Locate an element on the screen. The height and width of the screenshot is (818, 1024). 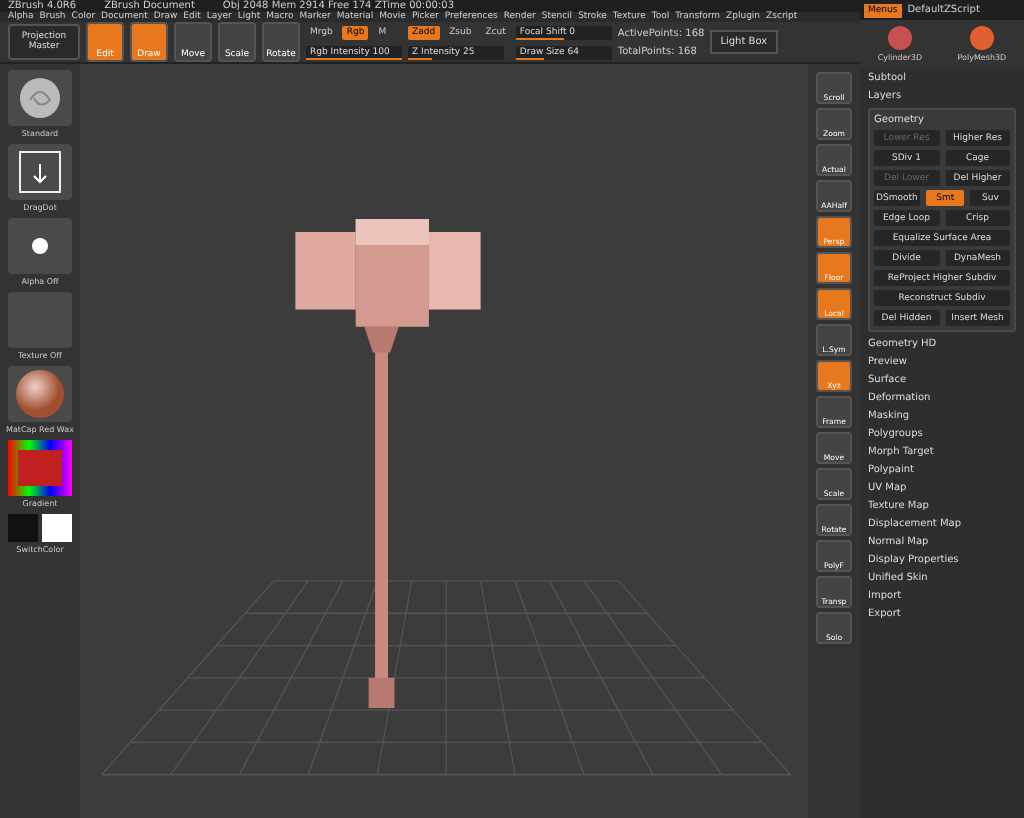
material-sphere-icon is located at coordinates (39, 394).